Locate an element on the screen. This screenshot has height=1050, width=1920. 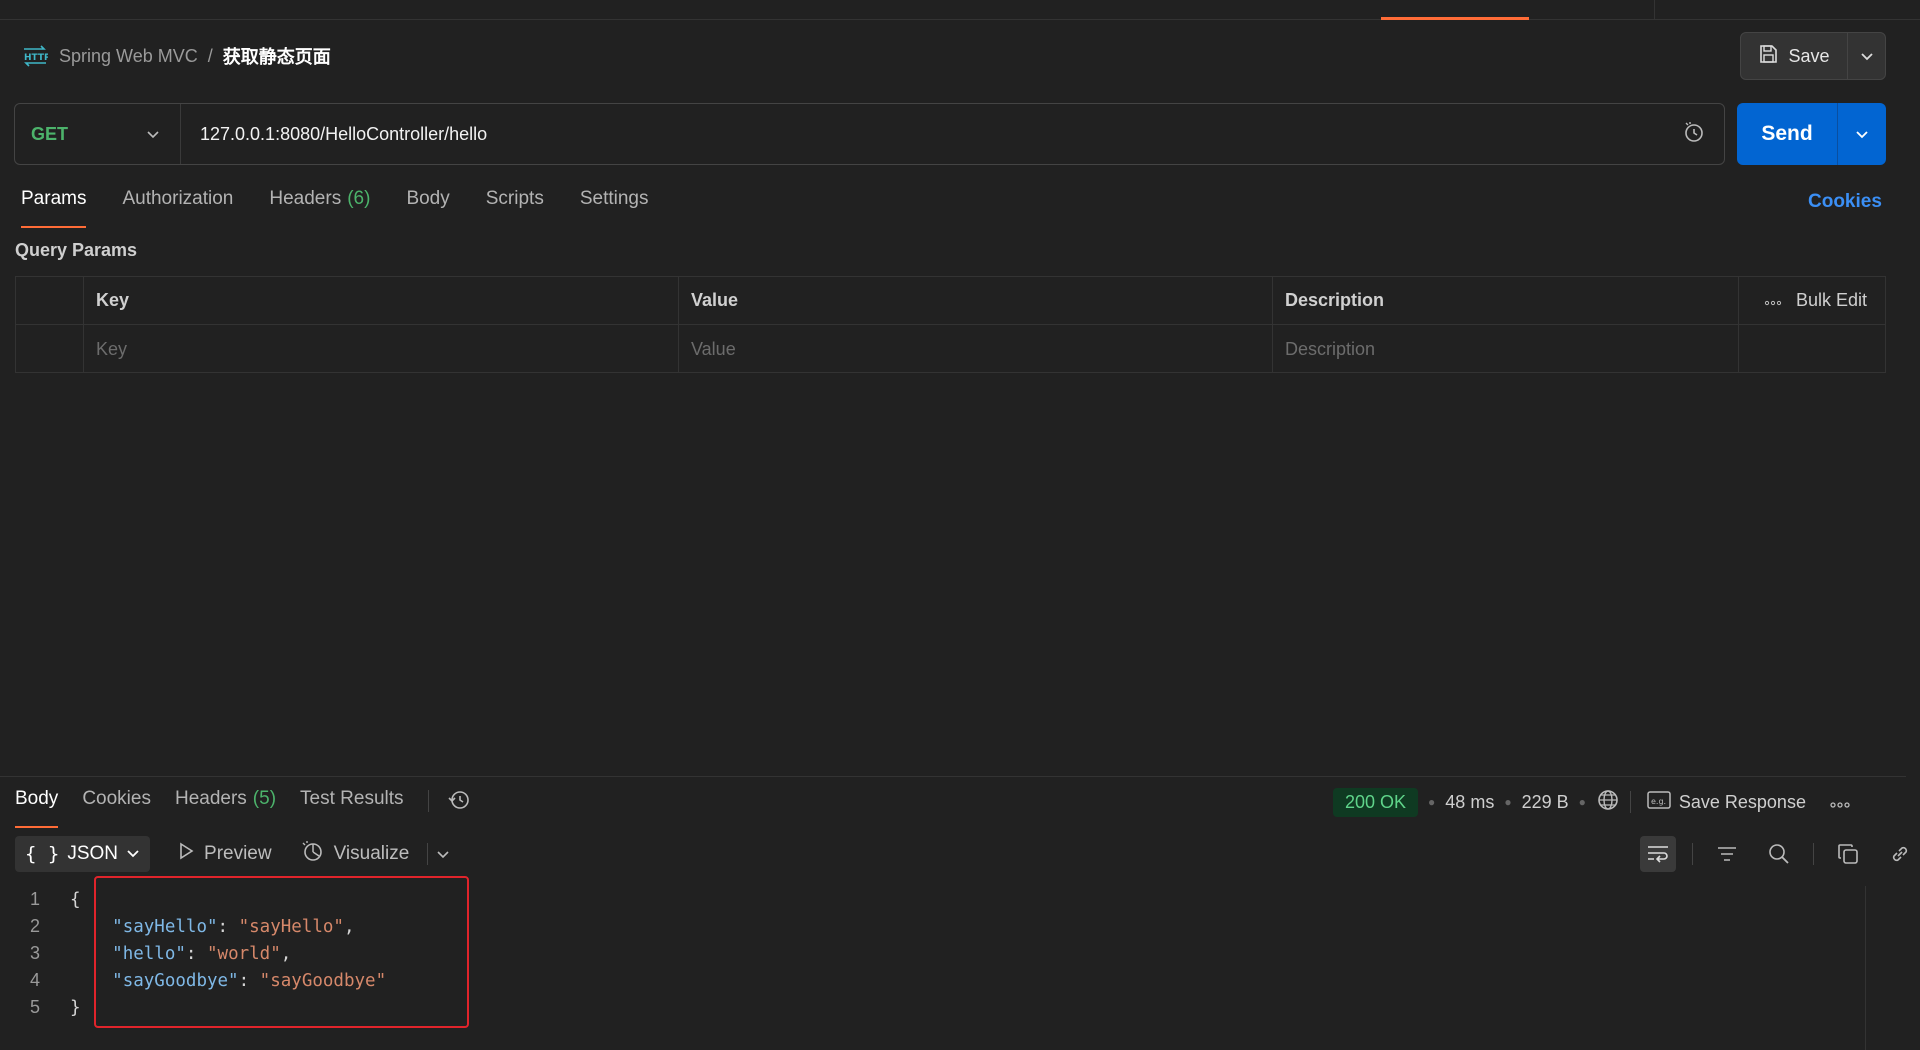
url-input: 127.0.0.1:8080/HelloController/hello is located at coordinates (922, 134).